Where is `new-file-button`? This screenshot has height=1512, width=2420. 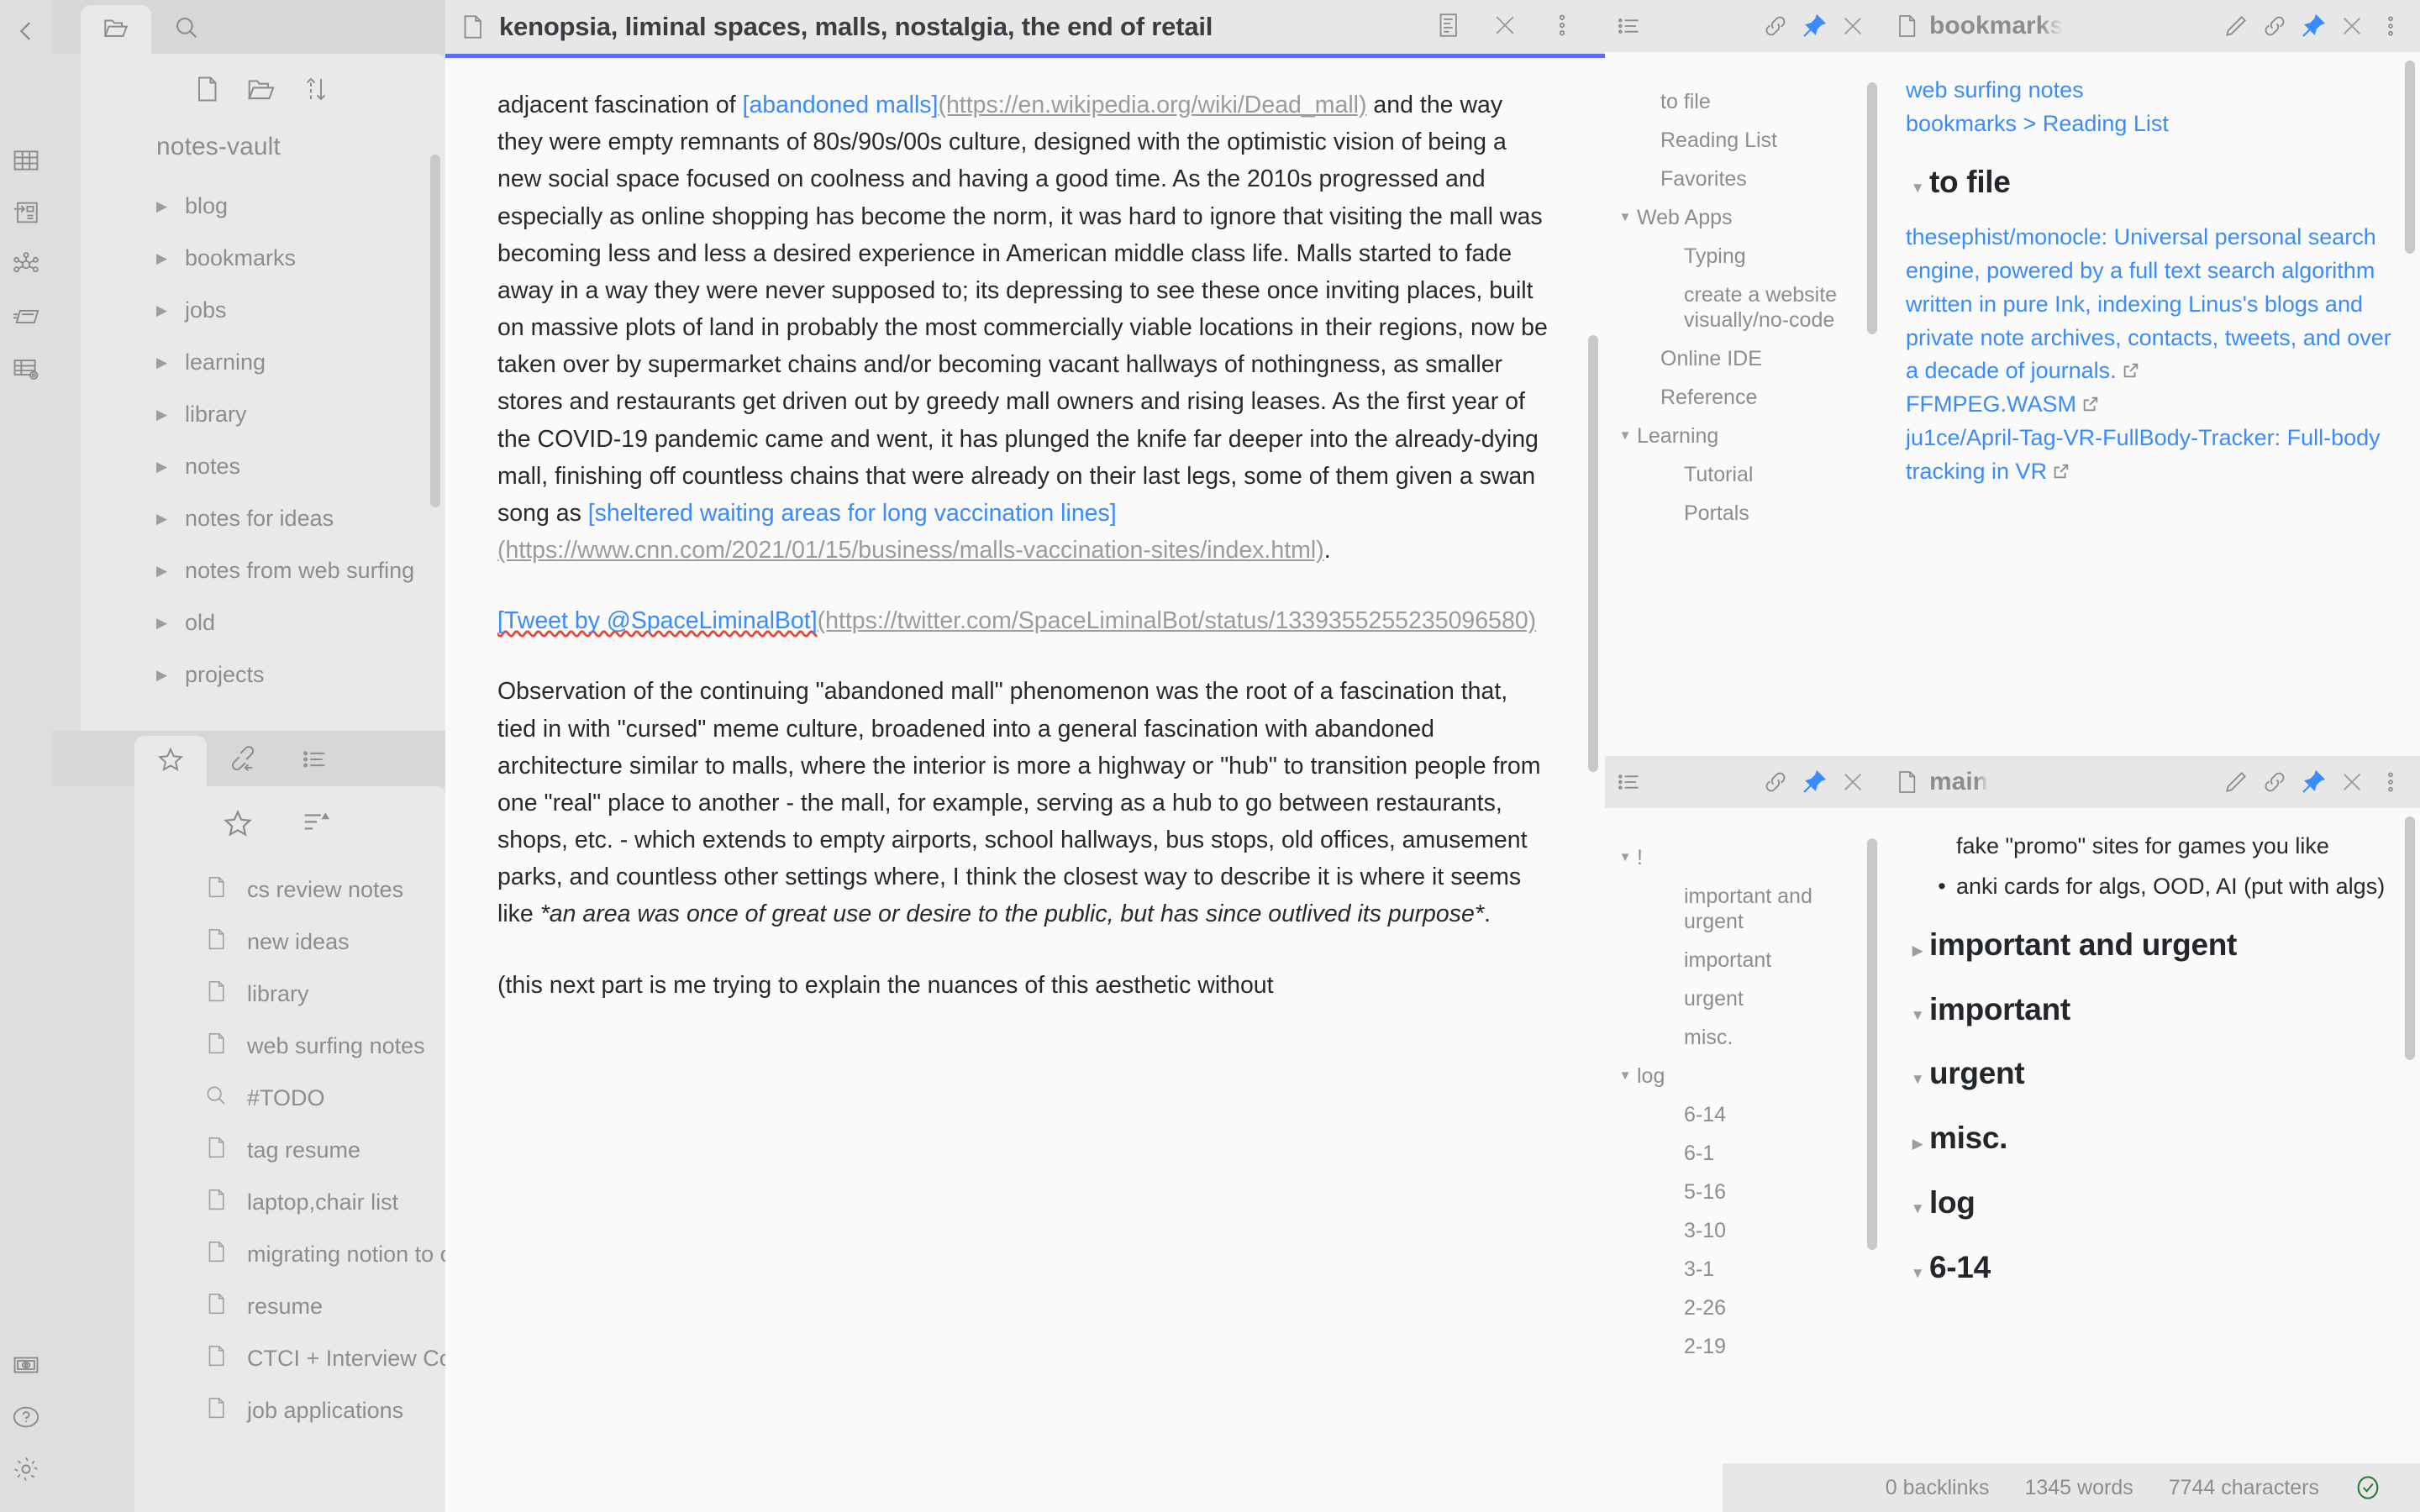
new-file-button is located at coordinates (207, 91).